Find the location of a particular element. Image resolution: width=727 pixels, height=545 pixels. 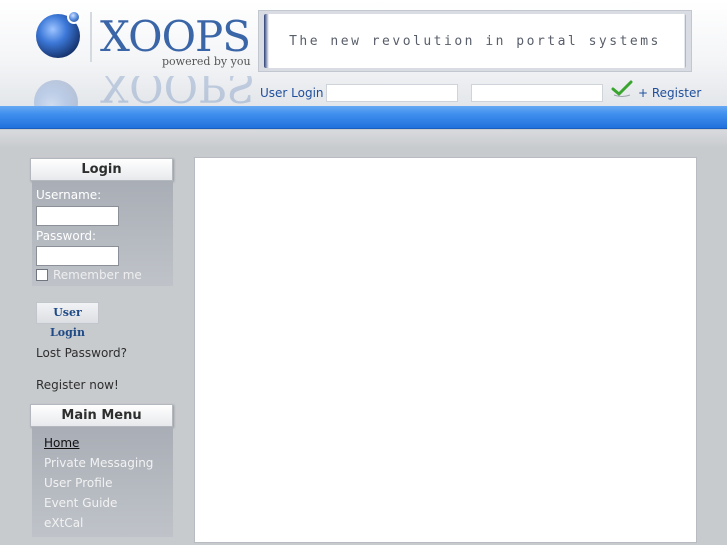

top-user-login-label: User Login is located at coordinates (292, 93).